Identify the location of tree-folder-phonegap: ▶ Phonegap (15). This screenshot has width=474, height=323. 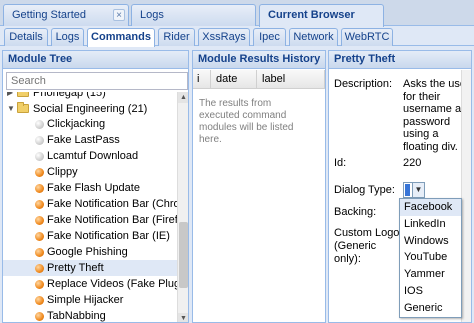
(90, 96).